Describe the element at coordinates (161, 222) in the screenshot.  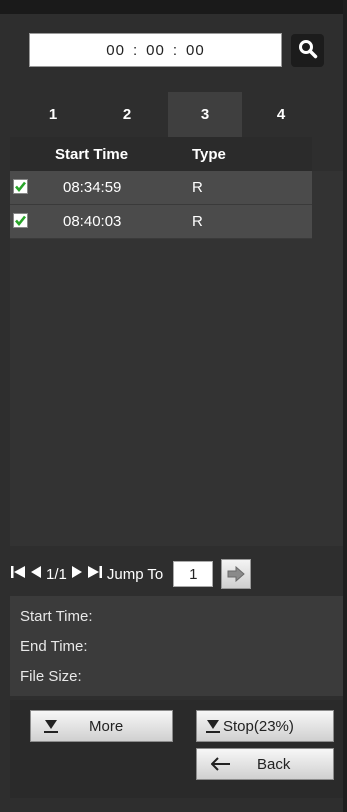
I see `list-item: 08:40:03 R` at that location.